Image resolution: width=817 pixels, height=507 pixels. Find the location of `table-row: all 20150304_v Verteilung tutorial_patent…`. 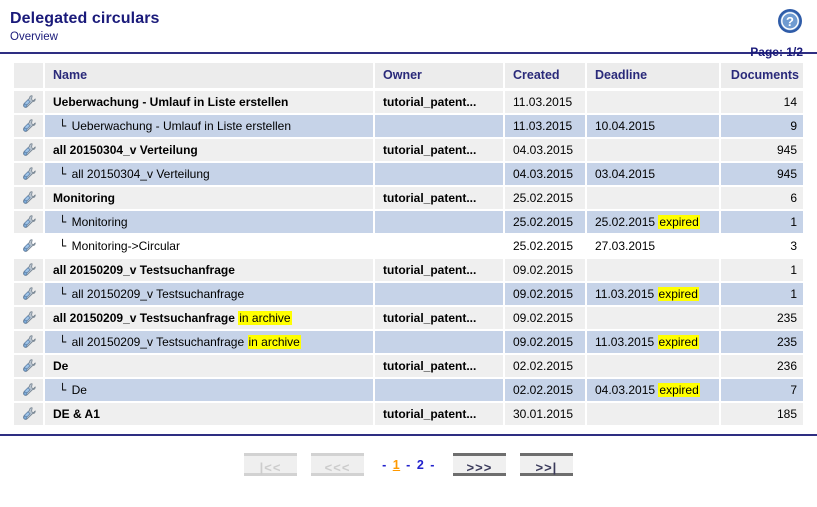

table-row: all 20150304_v Verteilung tutorial_patent… is located at coordinates (408, 150).